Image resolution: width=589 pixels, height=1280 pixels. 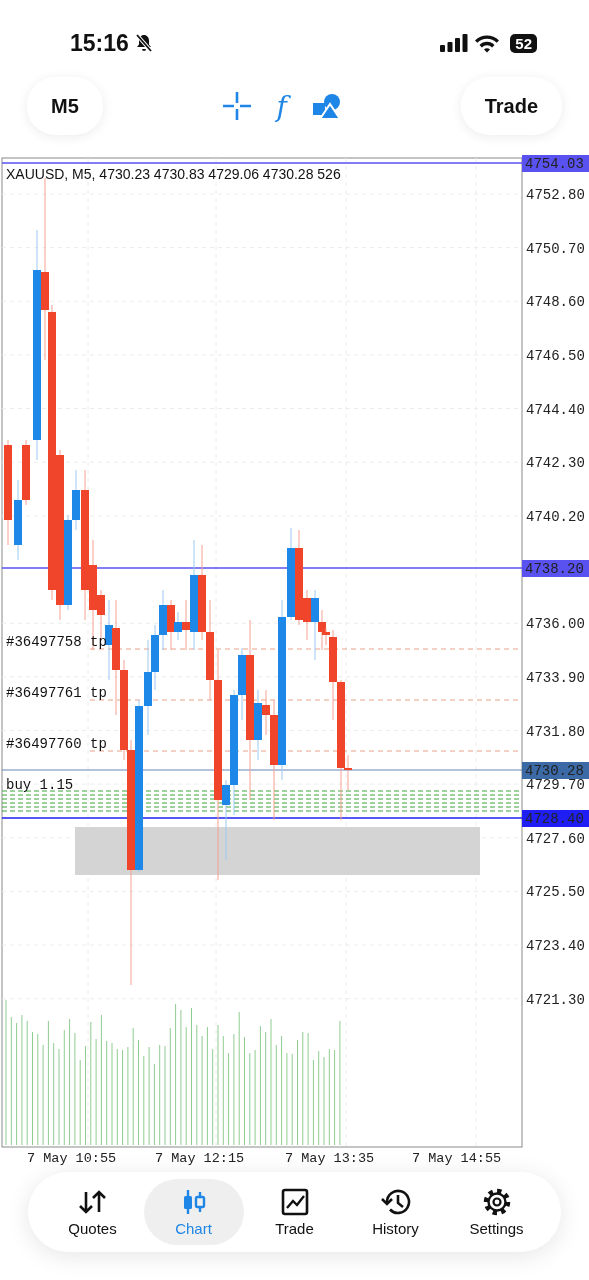 What do you see at coordinates (511, 106) in the screenshot?
I see `trade-button: Trade` at bounding box center [511, 106].